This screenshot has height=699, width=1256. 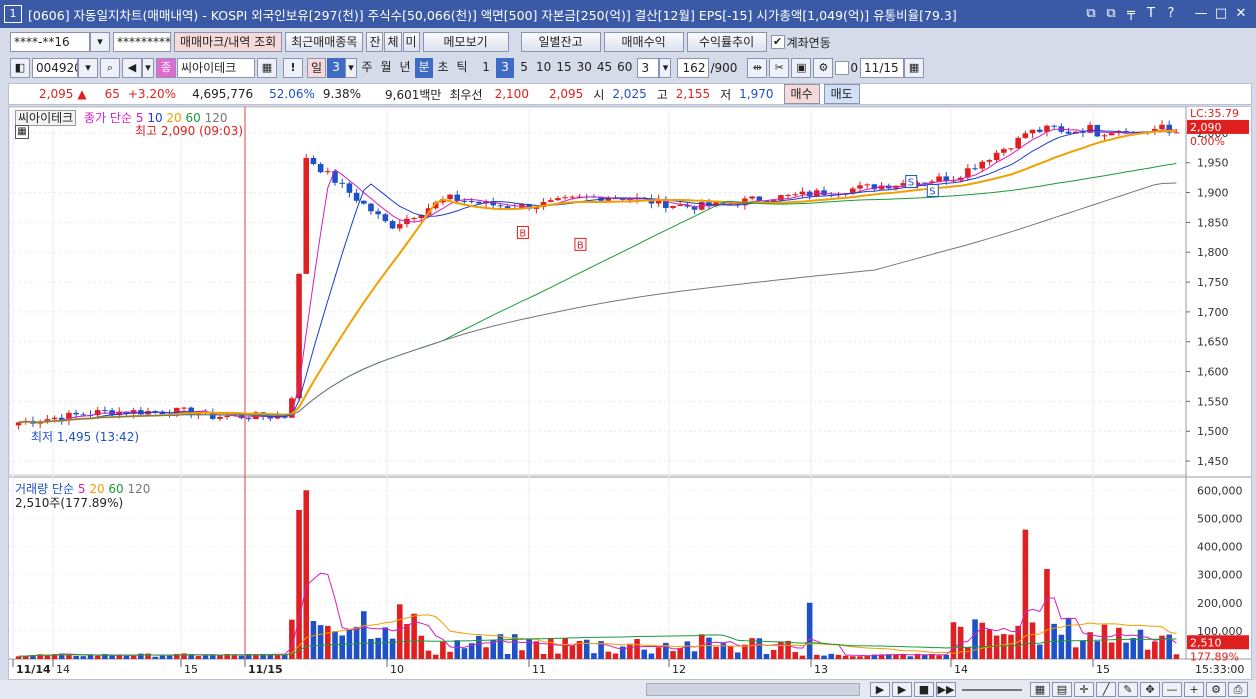 What do you see at coordinates (142, 42) in the screenshot?
I see `password-field: *********` at bounding box center [142, 42].